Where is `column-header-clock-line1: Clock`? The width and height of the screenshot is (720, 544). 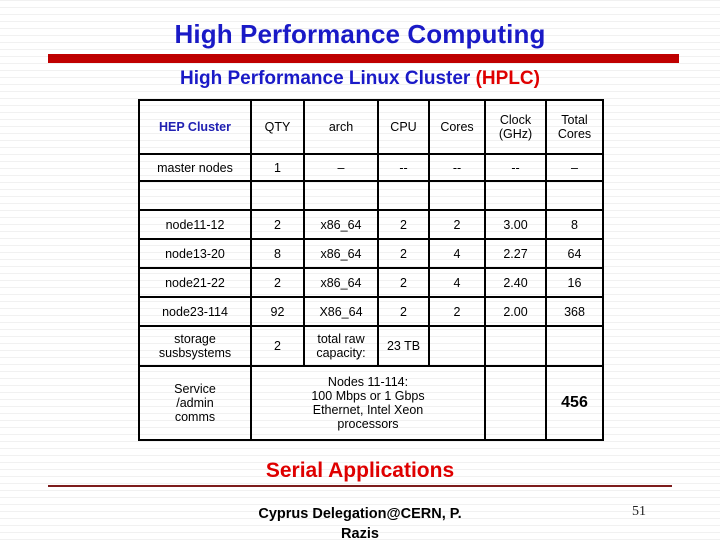
column-header-clock-line1: Clock is located at coordinates (515, 120).